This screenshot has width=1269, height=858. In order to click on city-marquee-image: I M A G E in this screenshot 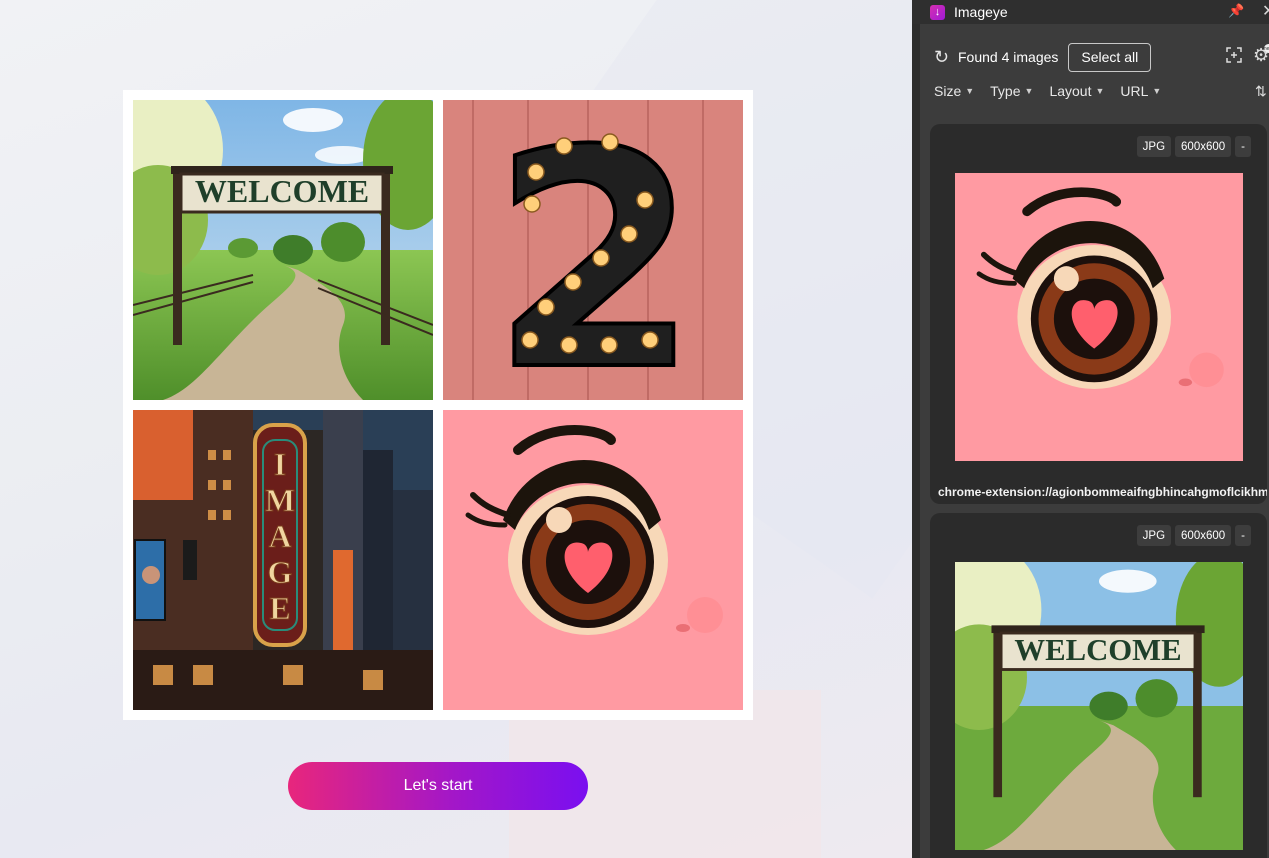, I will do `click(283, 560)`.